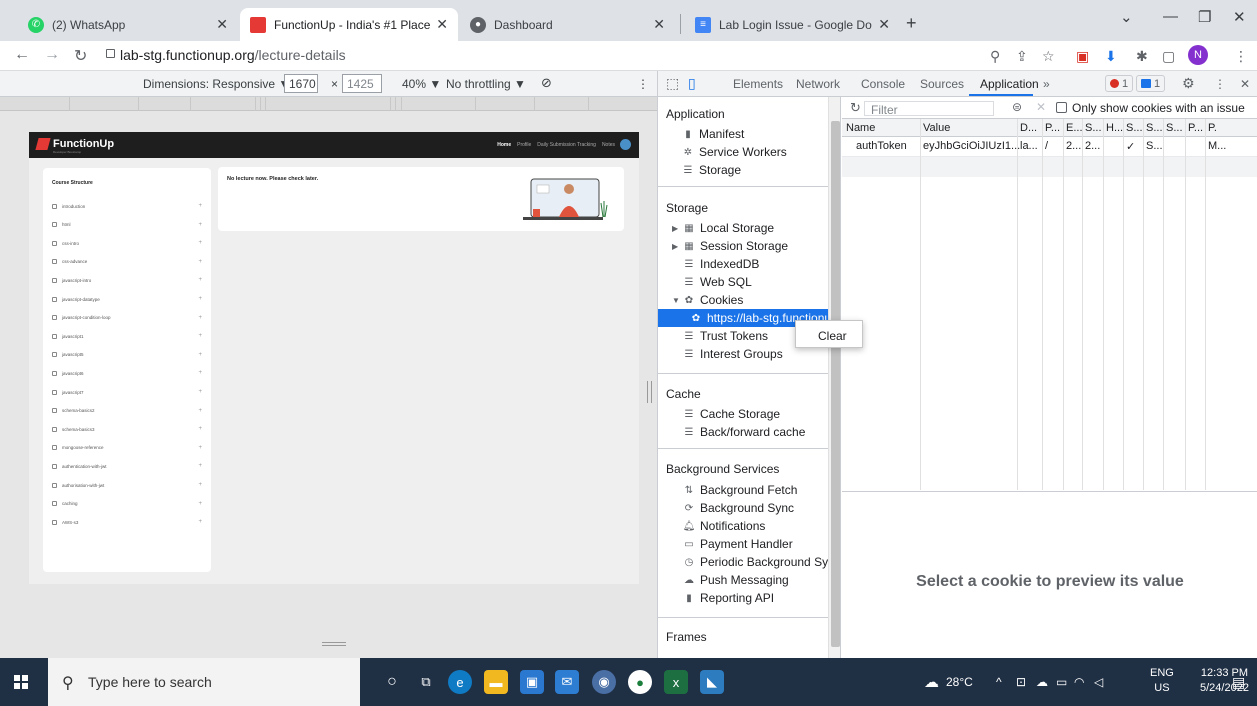 This screenshot has height=706, width=1257. What do you see at coordinates (1041, 107) in the screenshot?
I see `delete-selected-icon: ✕` at bounding box center [1041, 107].